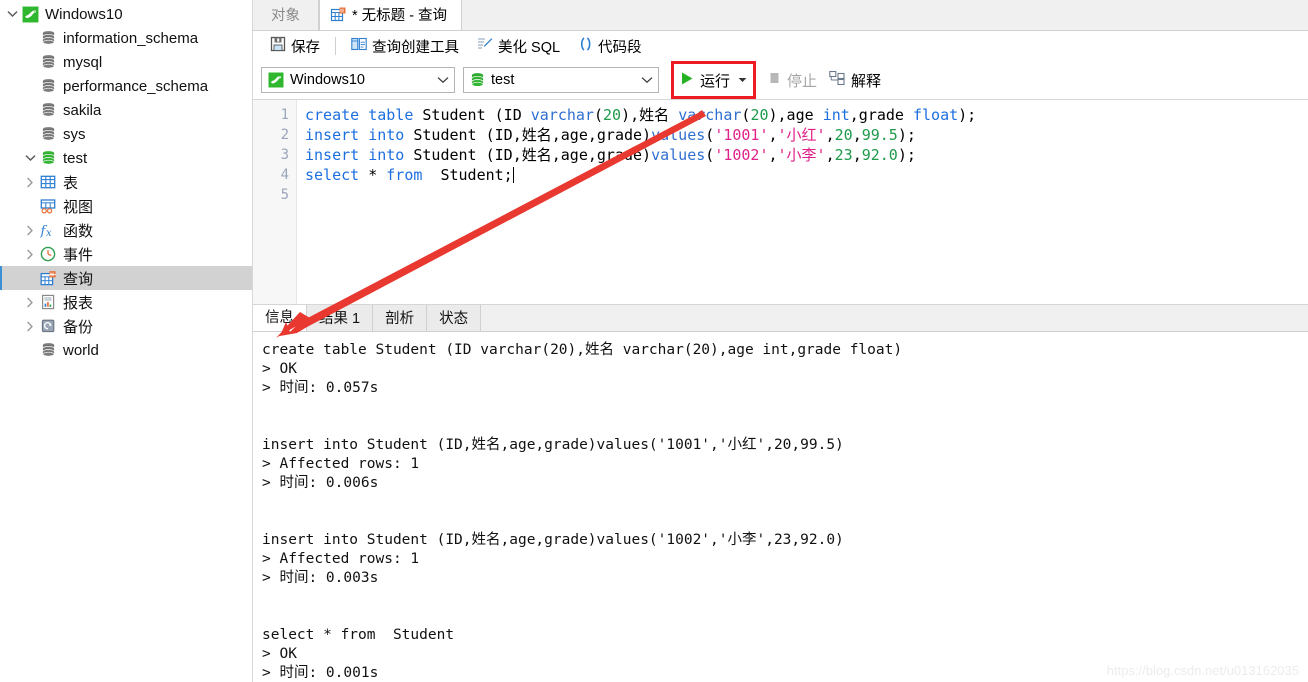 The height and width of the screenshot is (682, 1308). What do you see at coordinates (879, 134) in the screenshot?
I see `code-token: 99.5` at bounding box center [879, 134].